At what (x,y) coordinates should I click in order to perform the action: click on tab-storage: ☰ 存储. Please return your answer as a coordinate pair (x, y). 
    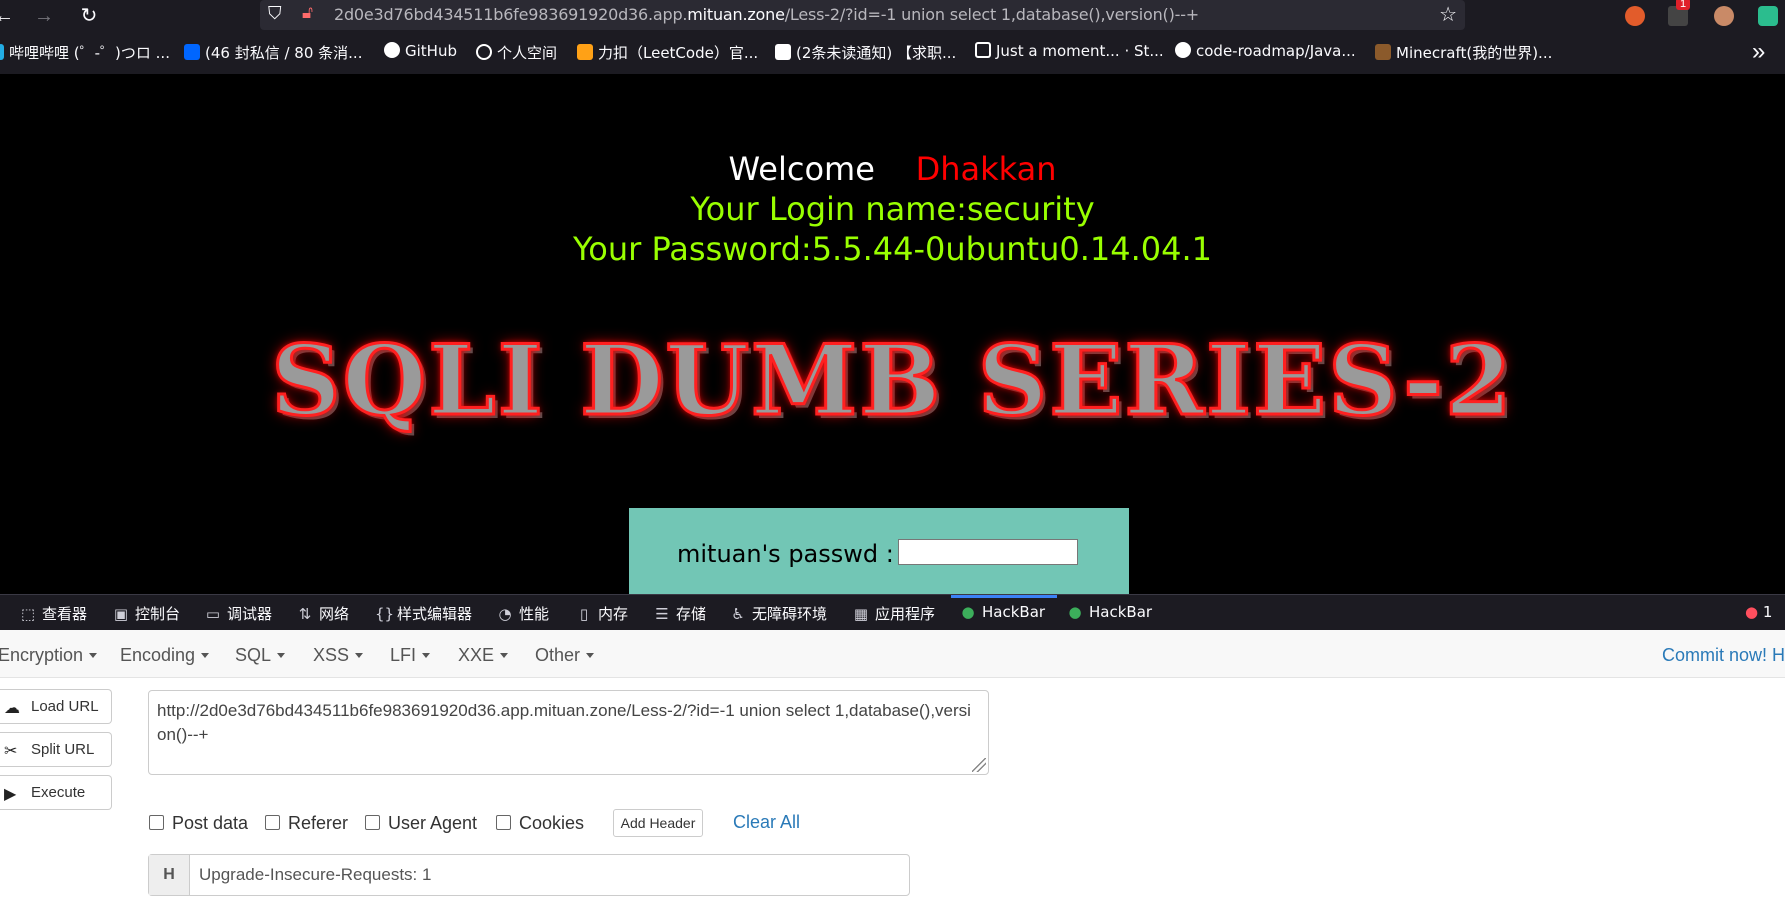
    Looking at the image, I should click on (680, 613).